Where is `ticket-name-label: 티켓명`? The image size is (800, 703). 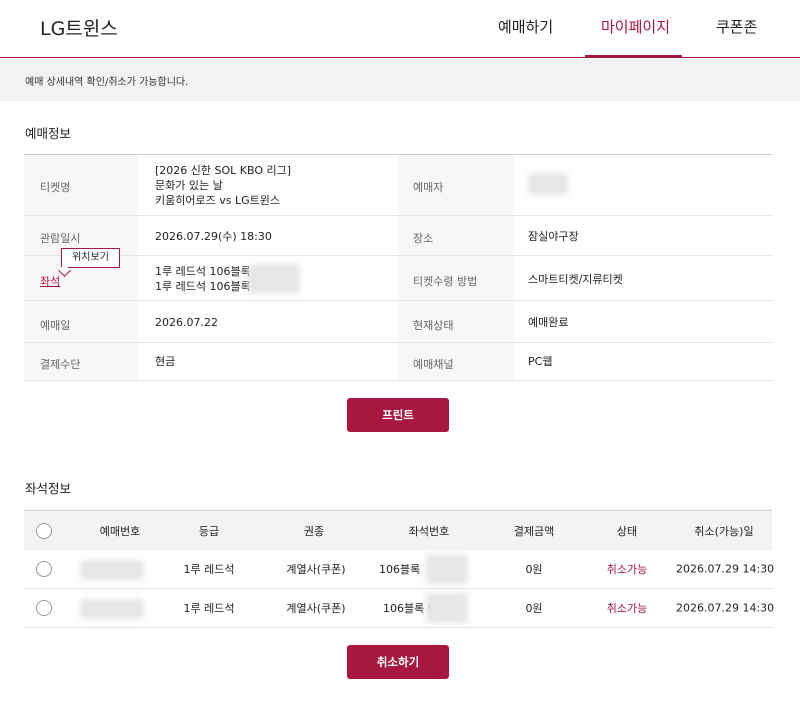
ticket-name-label: 티켓명 is located at coordinates (55, 187).